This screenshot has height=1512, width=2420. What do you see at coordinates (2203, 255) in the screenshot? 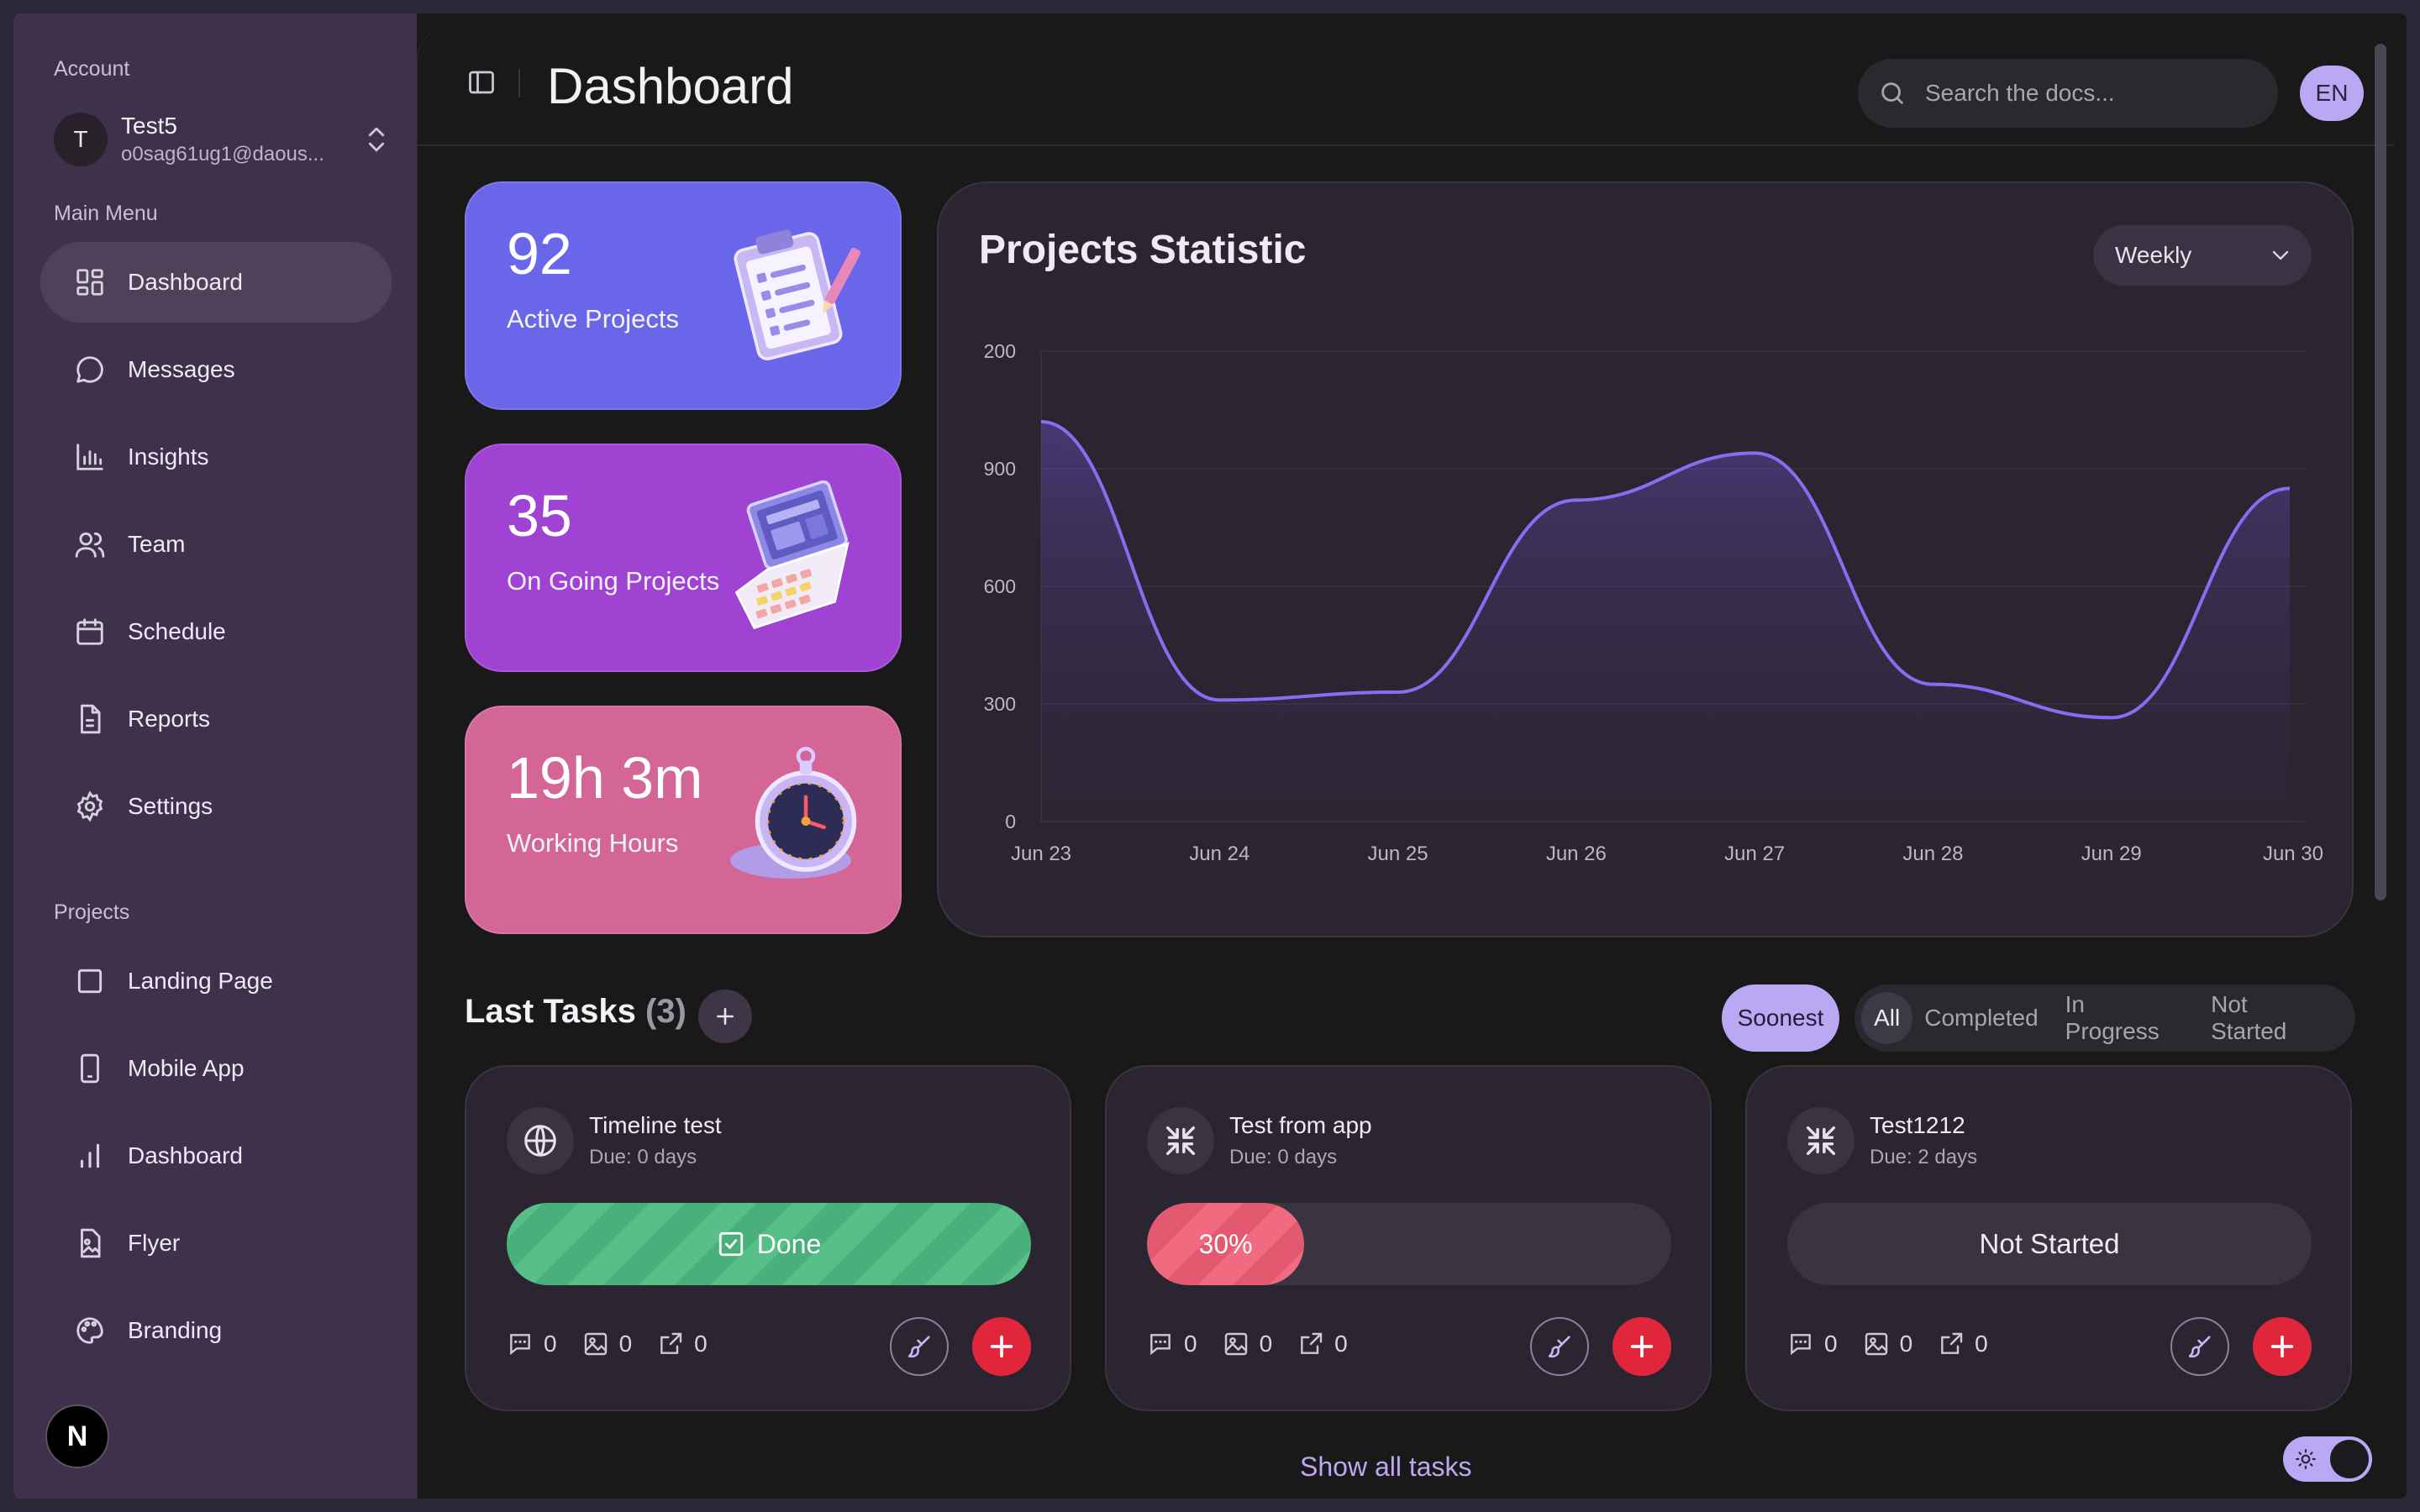
I see `period-dropdown: Weekly` at bounding box center [2203, 255].